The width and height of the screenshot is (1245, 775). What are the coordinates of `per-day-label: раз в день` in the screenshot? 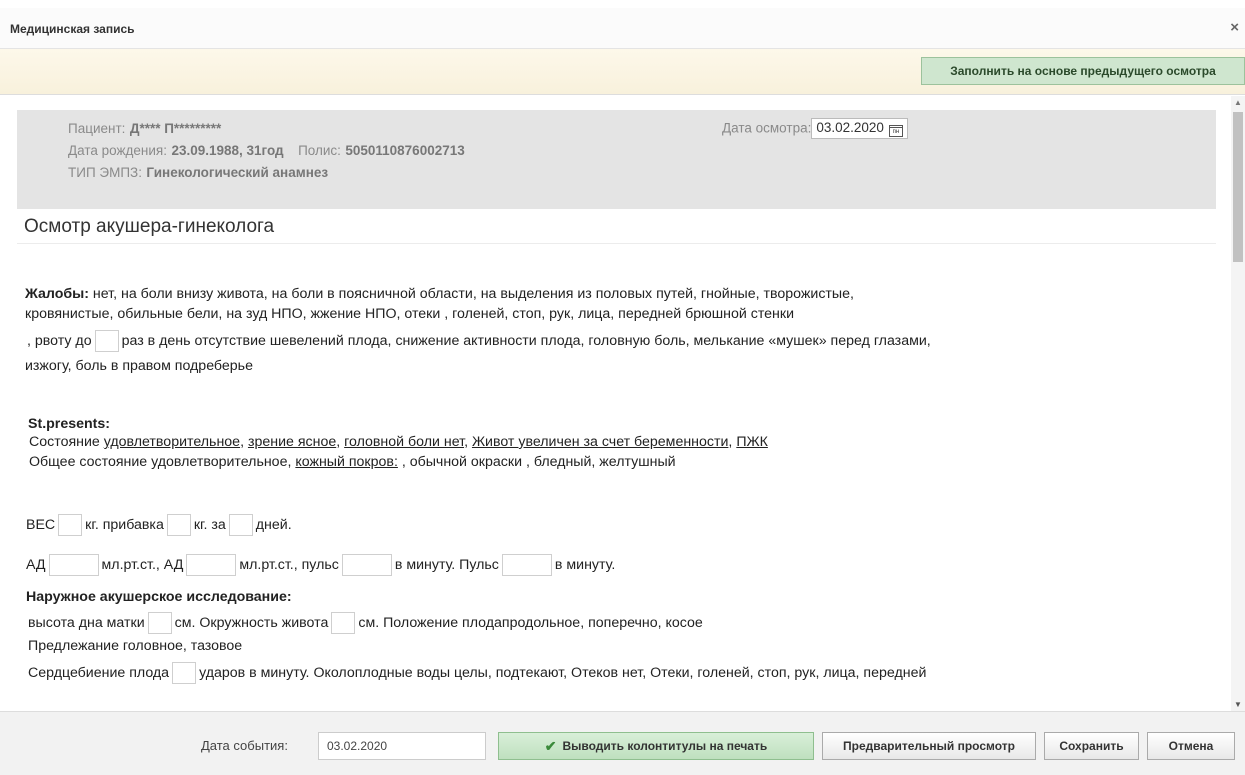 It's located at (156, 340).